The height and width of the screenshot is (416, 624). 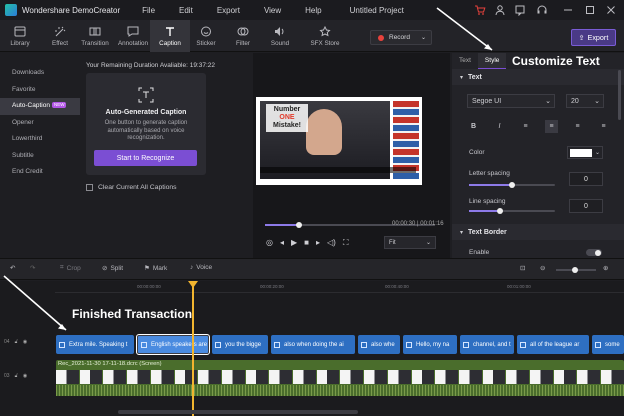 What do you see at coordinates (145, 158) in the screenshot?
I see `start-recognize-button: Start to Recognize` at bounding box center [145, 158].